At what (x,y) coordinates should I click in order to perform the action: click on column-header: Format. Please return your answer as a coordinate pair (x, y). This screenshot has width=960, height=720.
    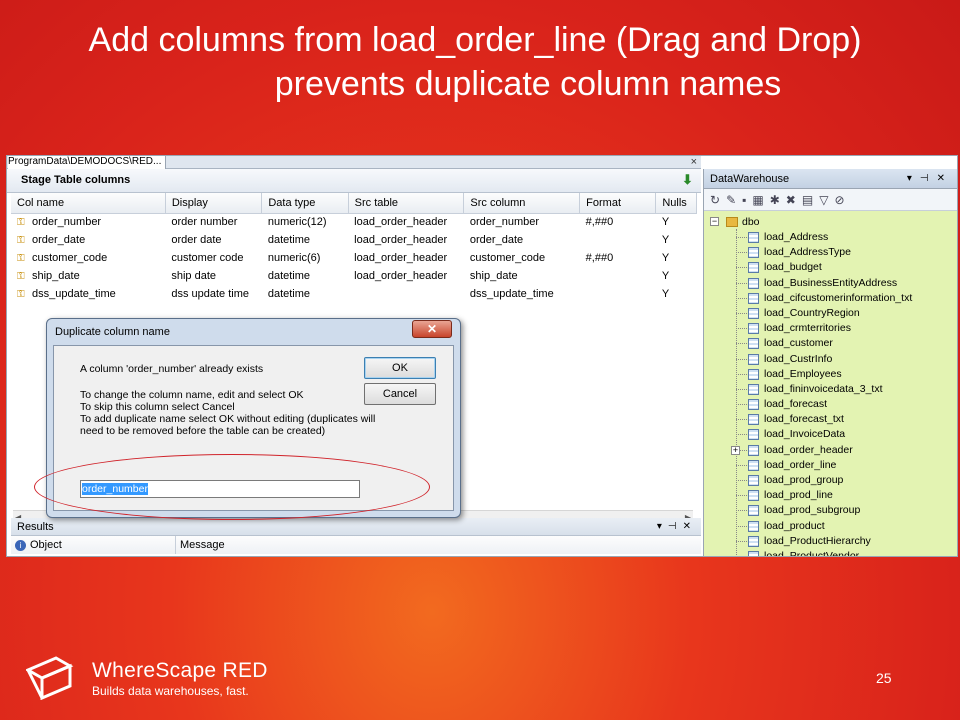
    Looking at the image, I should click on (618, 203).